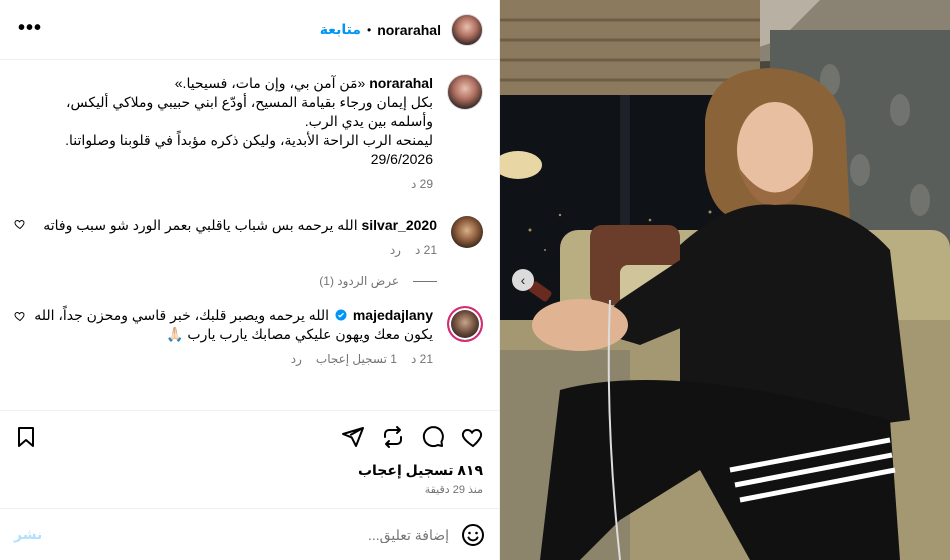 The height and width of the screenshot is (560, 950). I want to click on follow-button: متابعة, so click(340, 29).